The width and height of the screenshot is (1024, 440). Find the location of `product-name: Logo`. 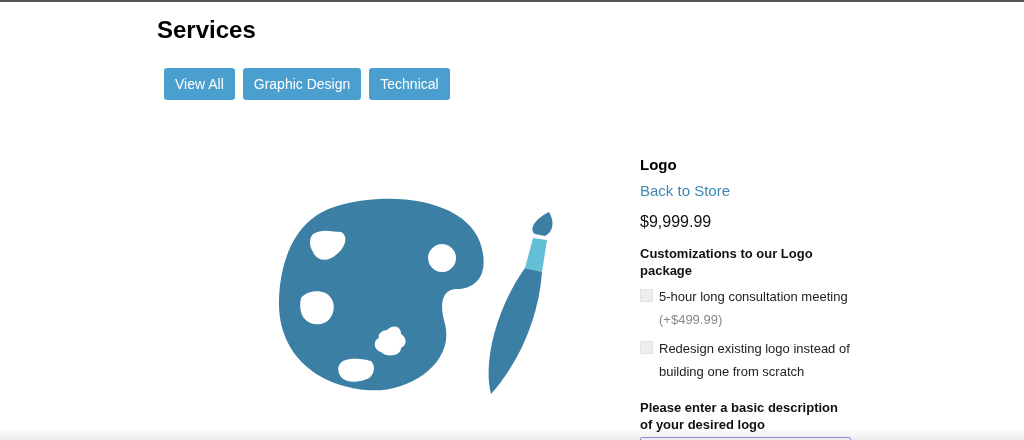

product-name: Logo is located at coordinates (658, 164).